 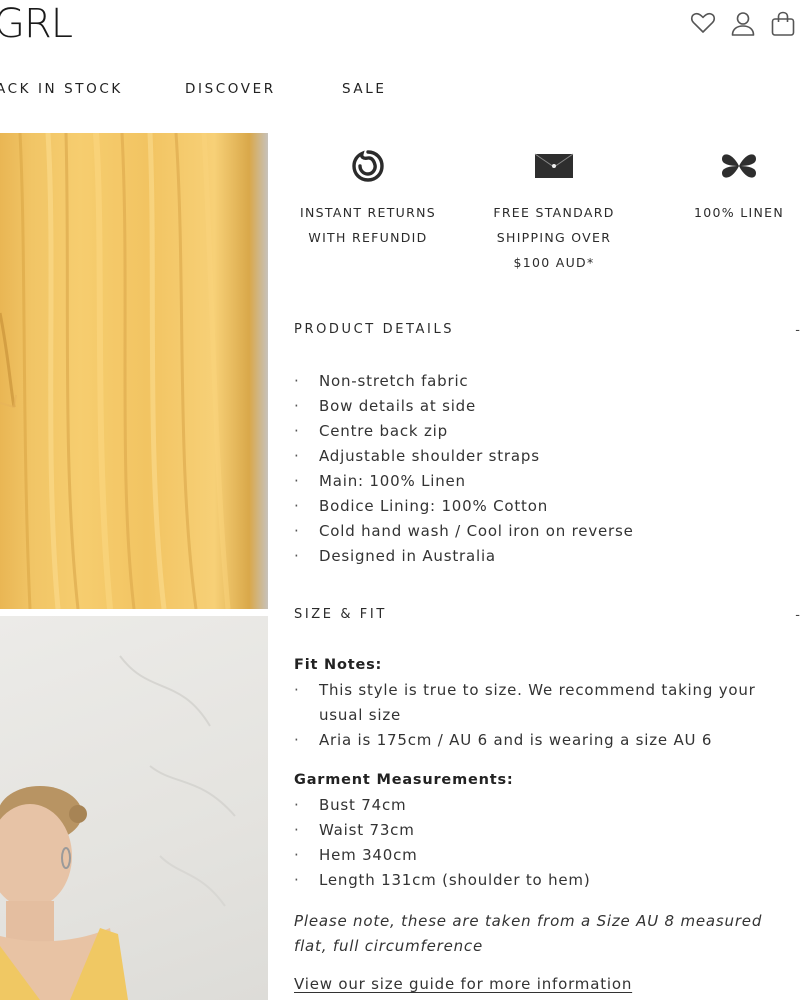 What do you see at coordinates (368, 199) in the screenshot?
I see `feature-instant-returns: INSTANT RETURNS WITH REFUNDID` at bounding box center [368, 199].